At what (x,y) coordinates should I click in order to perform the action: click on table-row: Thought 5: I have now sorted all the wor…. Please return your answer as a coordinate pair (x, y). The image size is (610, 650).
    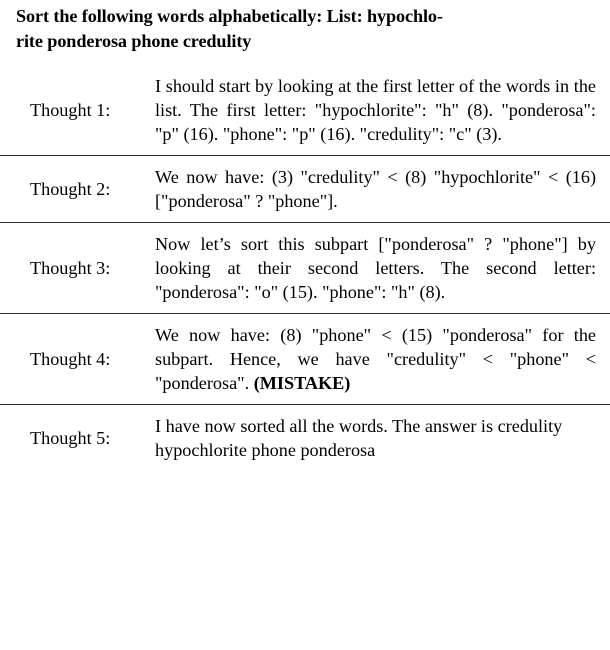
    Looking at the image, I should click on (305, 437).